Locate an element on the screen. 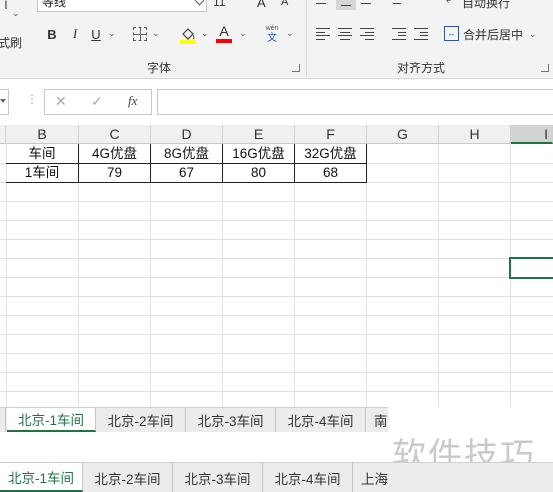  font-color-button: A is located at coordinates (224, 33).